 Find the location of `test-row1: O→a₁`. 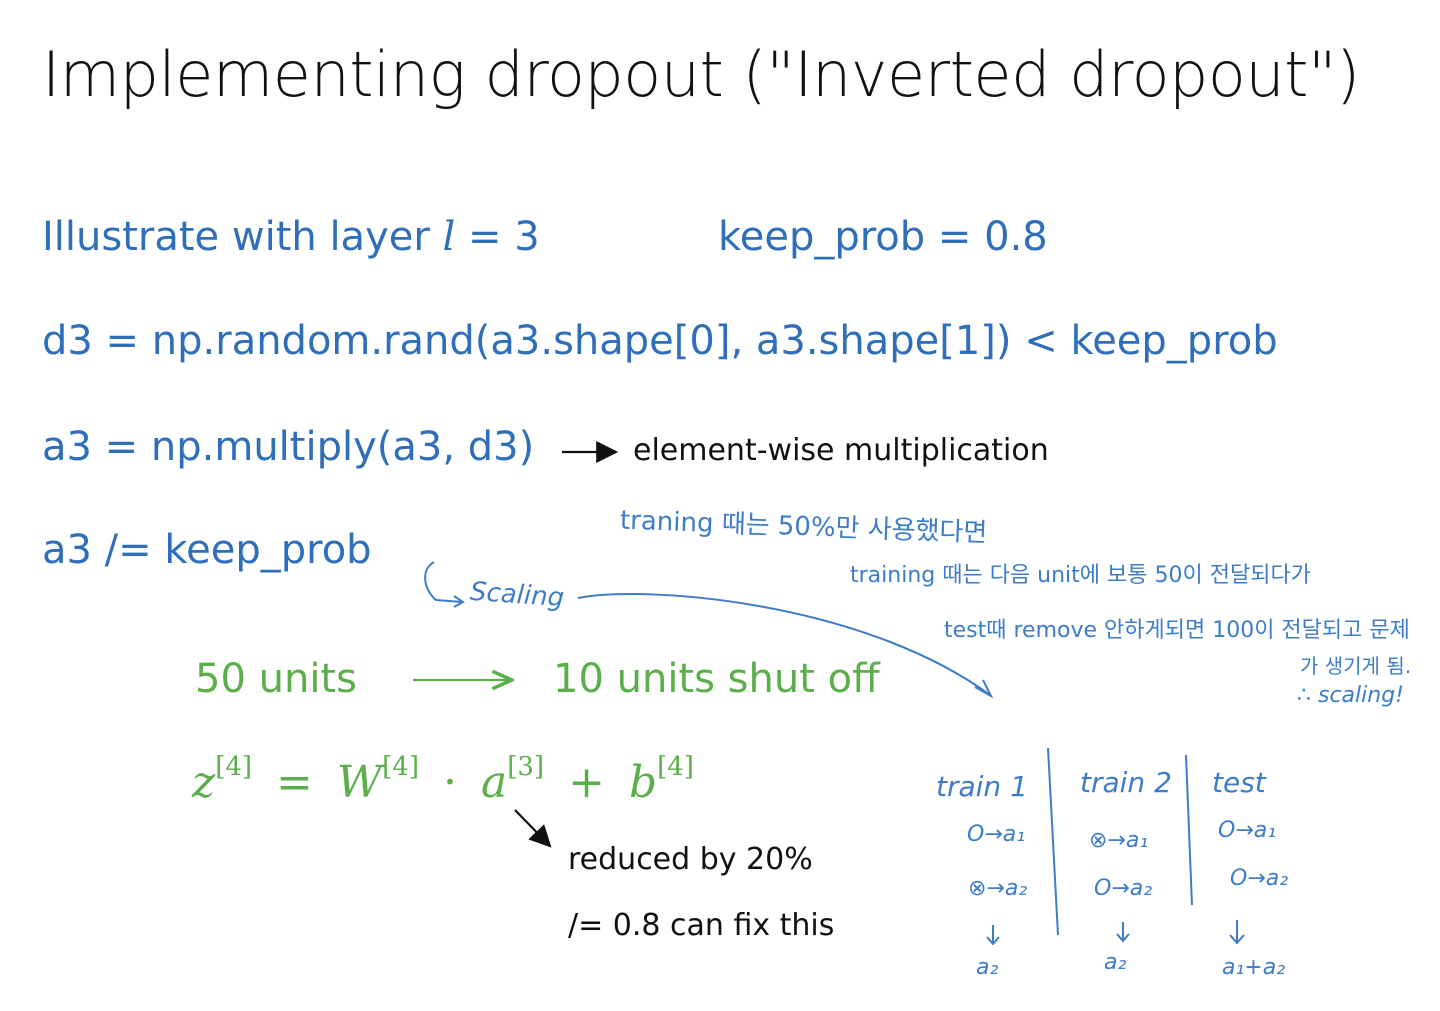

test-row1: O→a₁ is located at coordinates (1247, 830).